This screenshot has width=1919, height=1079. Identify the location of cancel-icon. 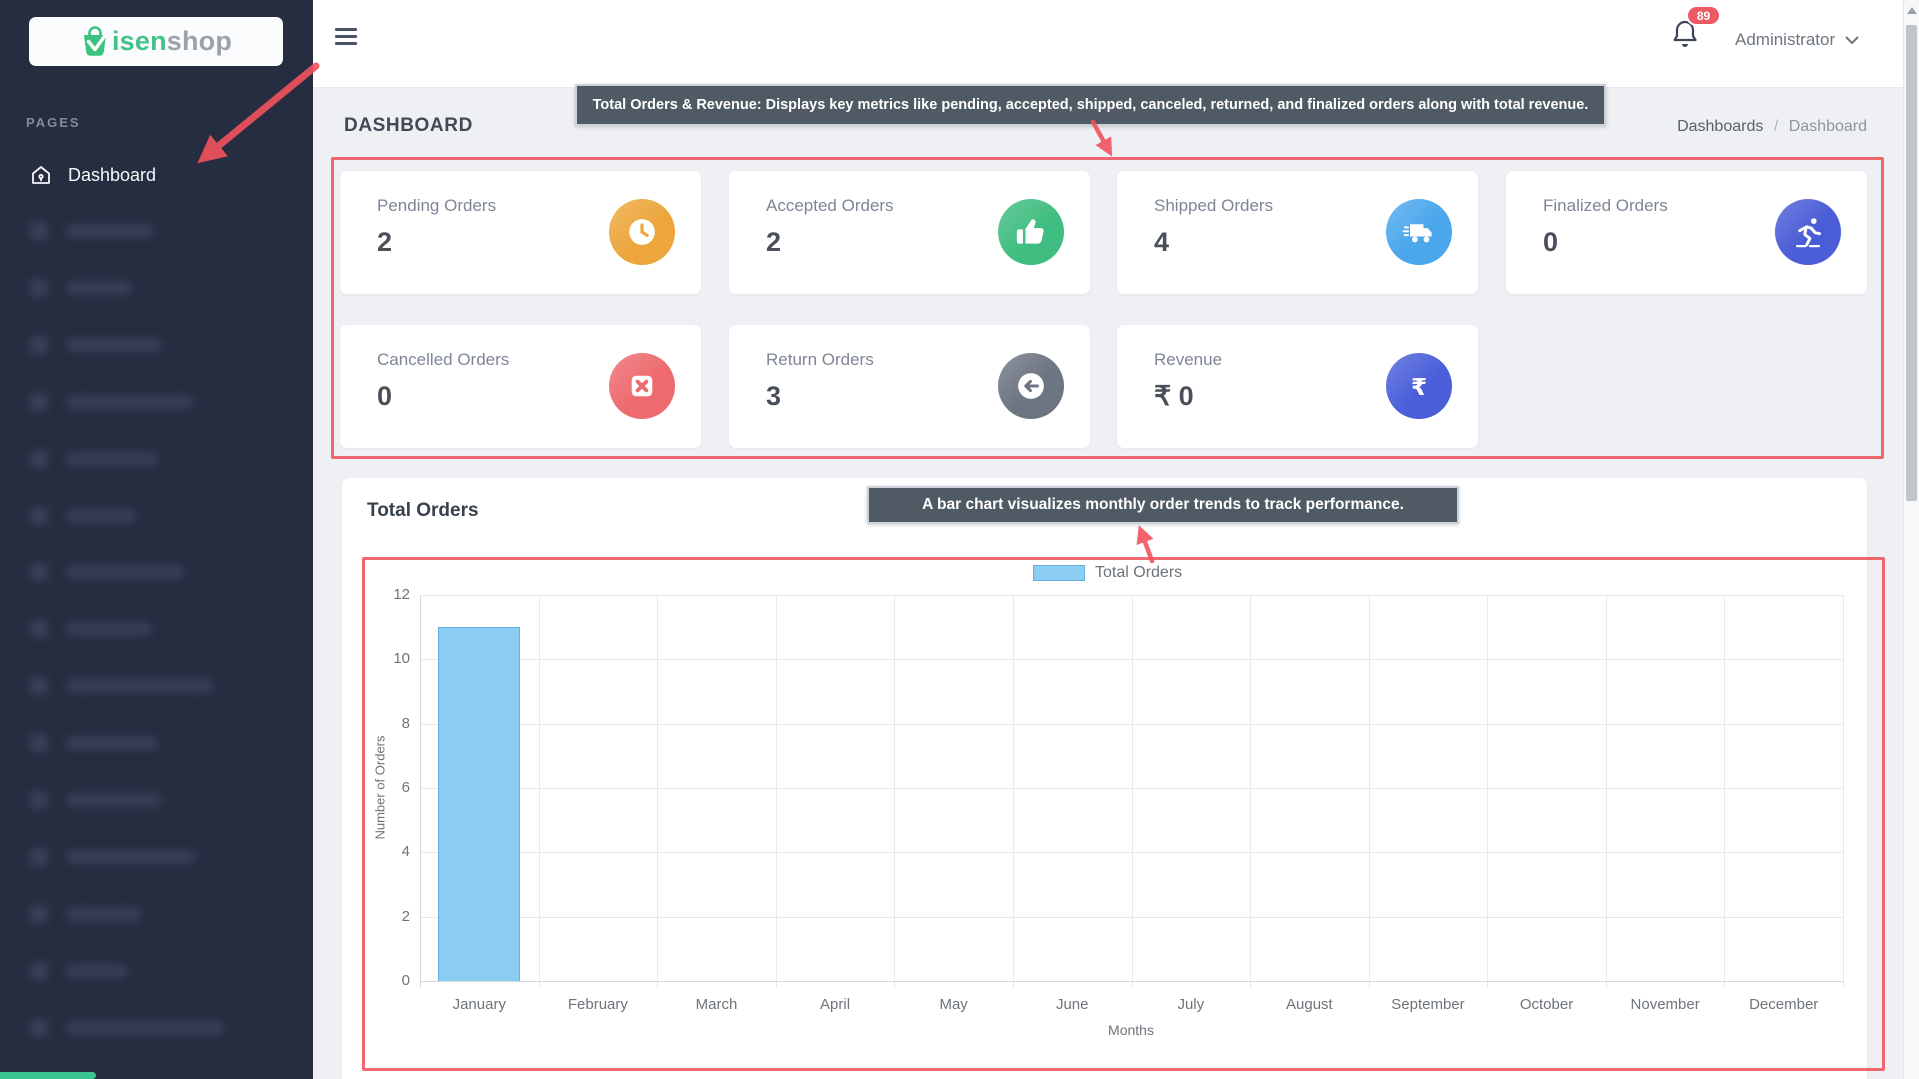
(642, 386).